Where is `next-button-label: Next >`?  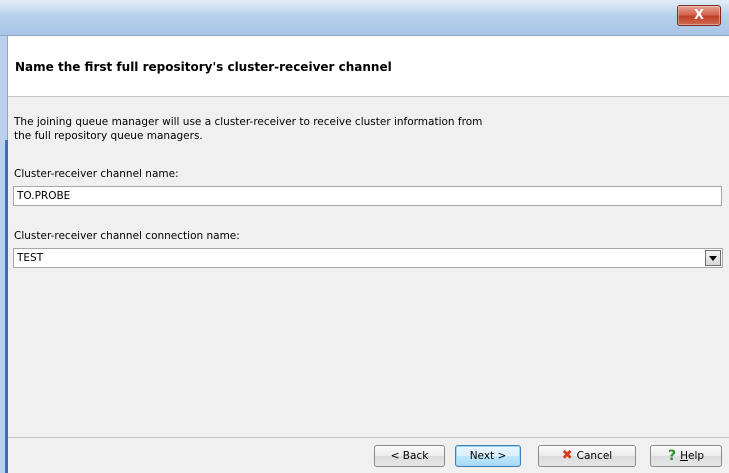 next-button-label: Next > is located at coordinates (488, 456).